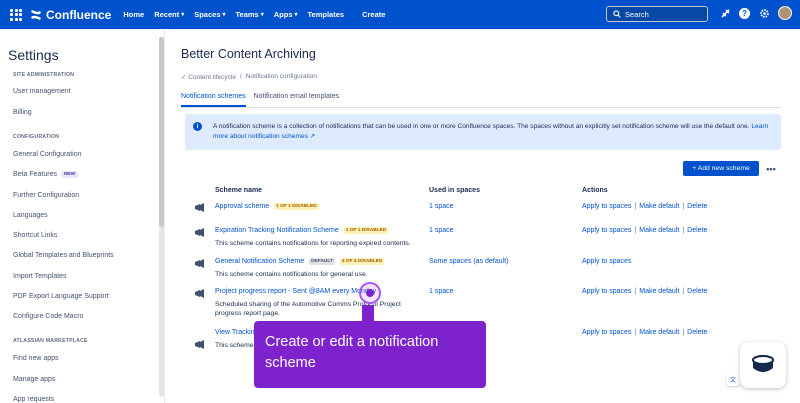  I want to click on guide-tooltip: Create or edit a notification scheme, so click(370, 354).